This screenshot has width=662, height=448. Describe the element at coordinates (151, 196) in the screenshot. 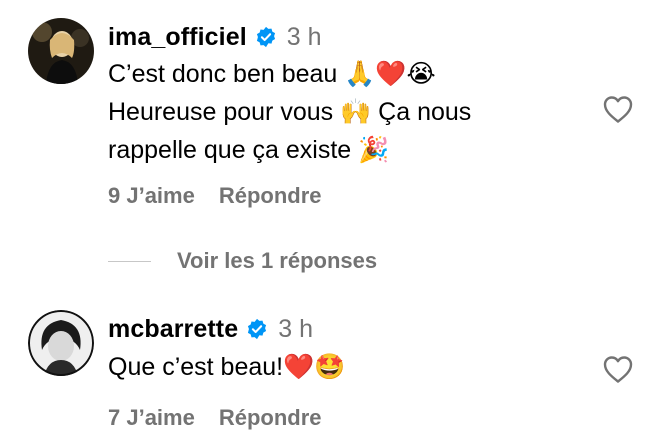

I see `likes-count: 9 J’aime` at that location.